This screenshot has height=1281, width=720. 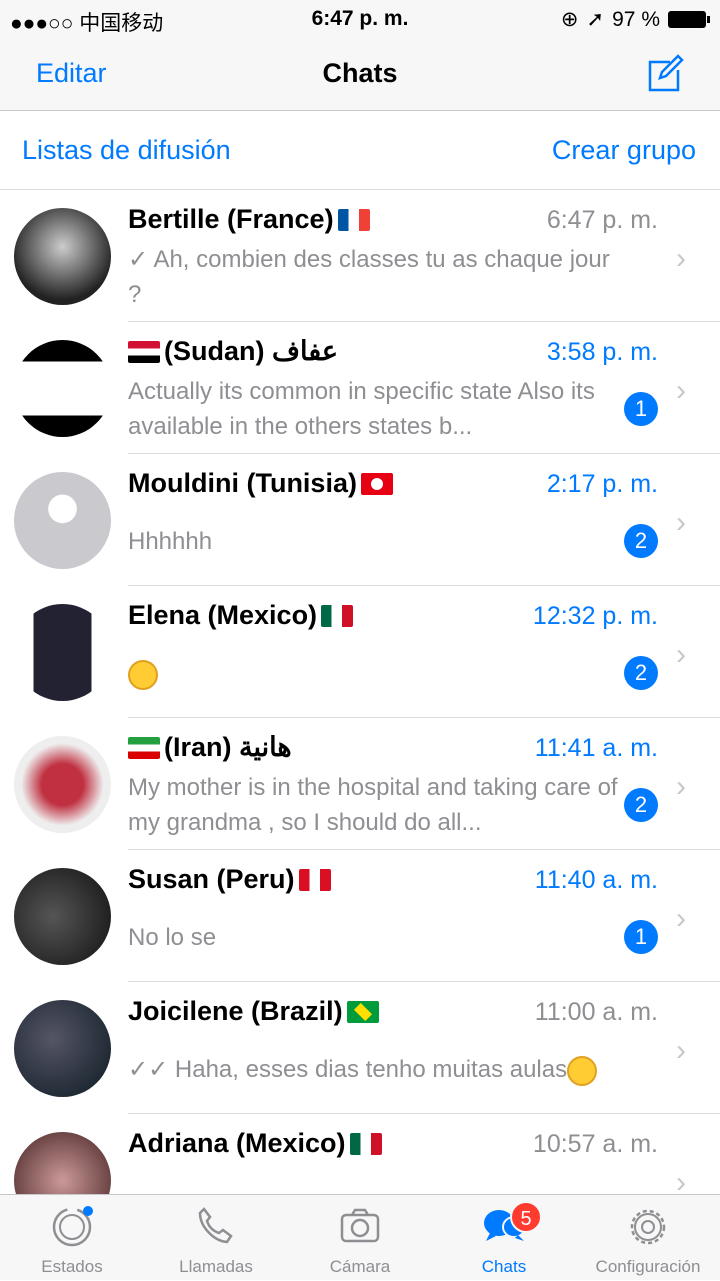 I want to click on chat-title: Joicilene (Brazil), so click(x=253, y=1011).